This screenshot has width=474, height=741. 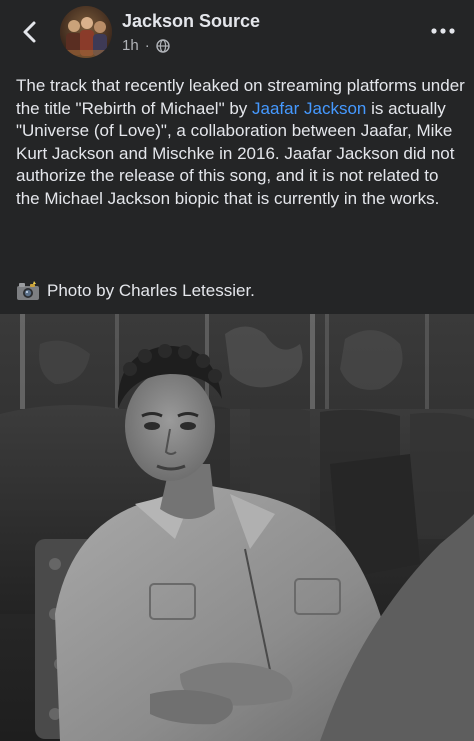 I want to click on post-header: Jackson Source 1h ·, so click(x=237, y=33).